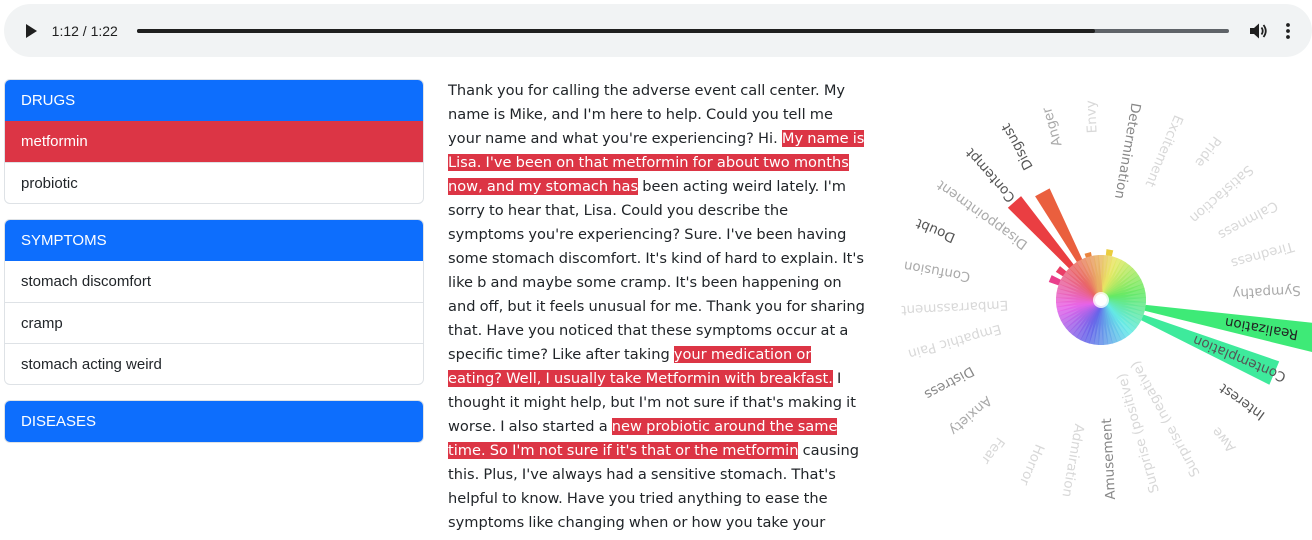 The width and height of the screenshot is (1312, 540). I want to click on emotion-label-horror: Horror, so click(1032, 465).